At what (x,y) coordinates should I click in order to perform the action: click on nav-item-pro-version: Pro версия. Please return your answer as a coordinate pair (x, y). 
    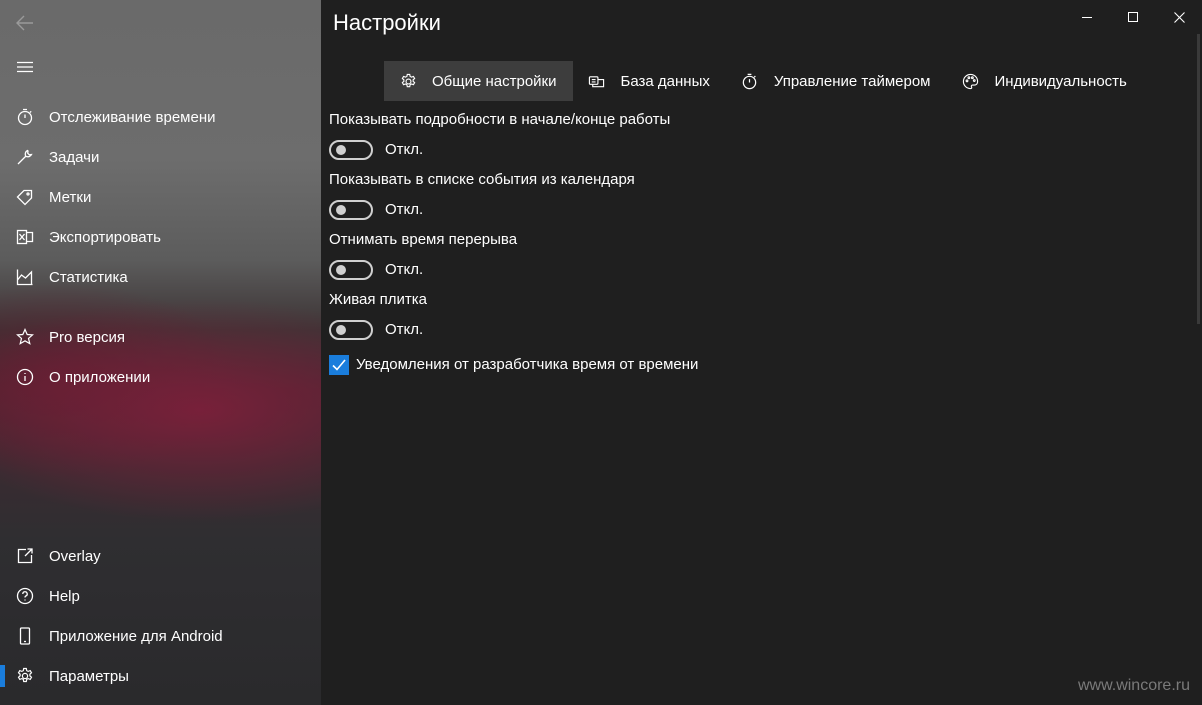
    Looking at the image, I should click on (160, 337).